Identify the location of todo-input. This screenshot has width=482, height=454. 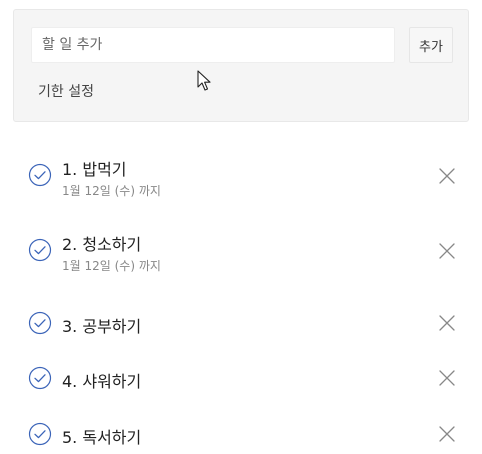
(213, 45).